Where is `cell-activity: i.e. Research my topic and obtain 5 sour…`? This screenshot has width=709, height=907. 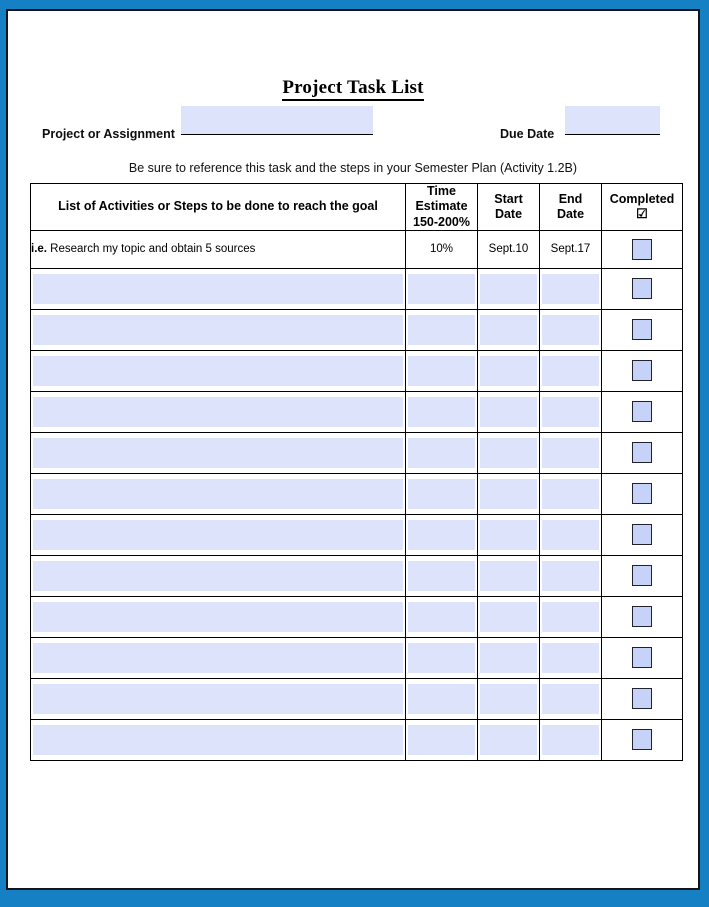
cell-activity: i.e. Research my topic and obtain 5 sour… is located at coordinates (218, 249).